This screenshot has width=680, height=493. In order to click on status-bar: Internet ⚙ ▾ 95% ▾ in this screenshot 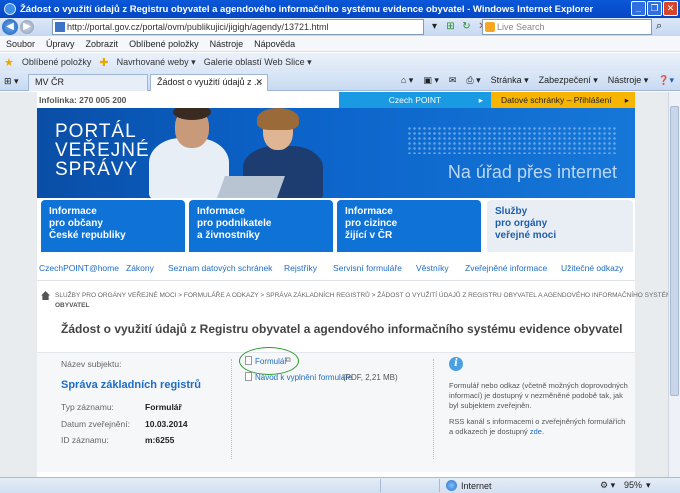, I will do `click(340, 485)`.